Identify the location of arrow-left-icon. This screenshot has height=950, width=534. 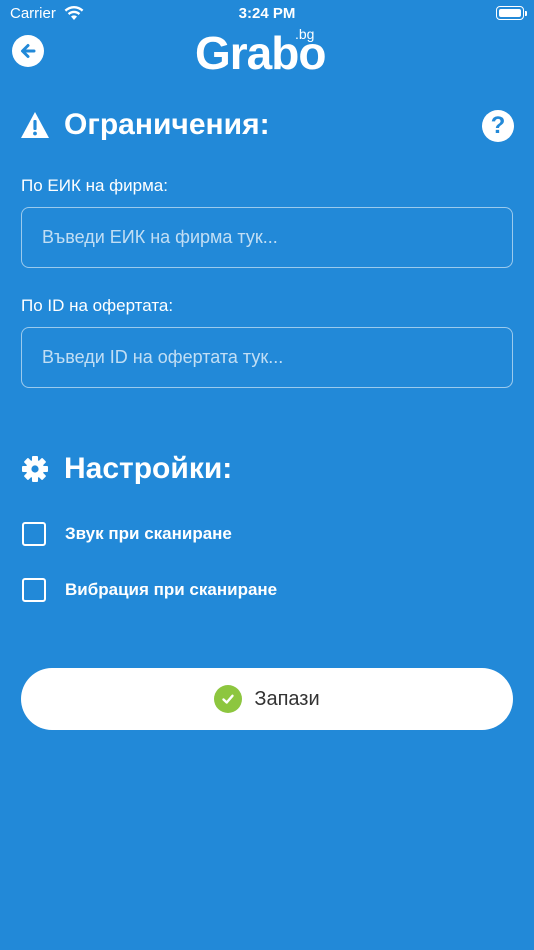
(28, 51).